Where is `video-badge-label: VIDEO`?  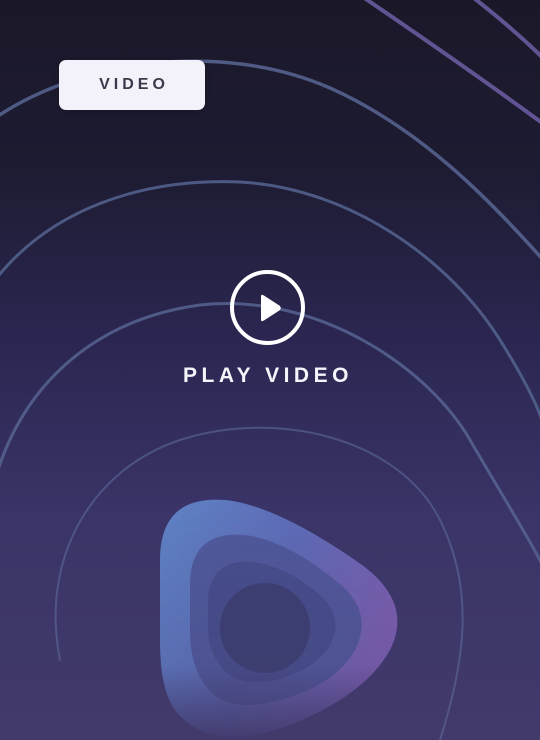
video-badge-label: VIDEO is located at coordinates (134, 84).